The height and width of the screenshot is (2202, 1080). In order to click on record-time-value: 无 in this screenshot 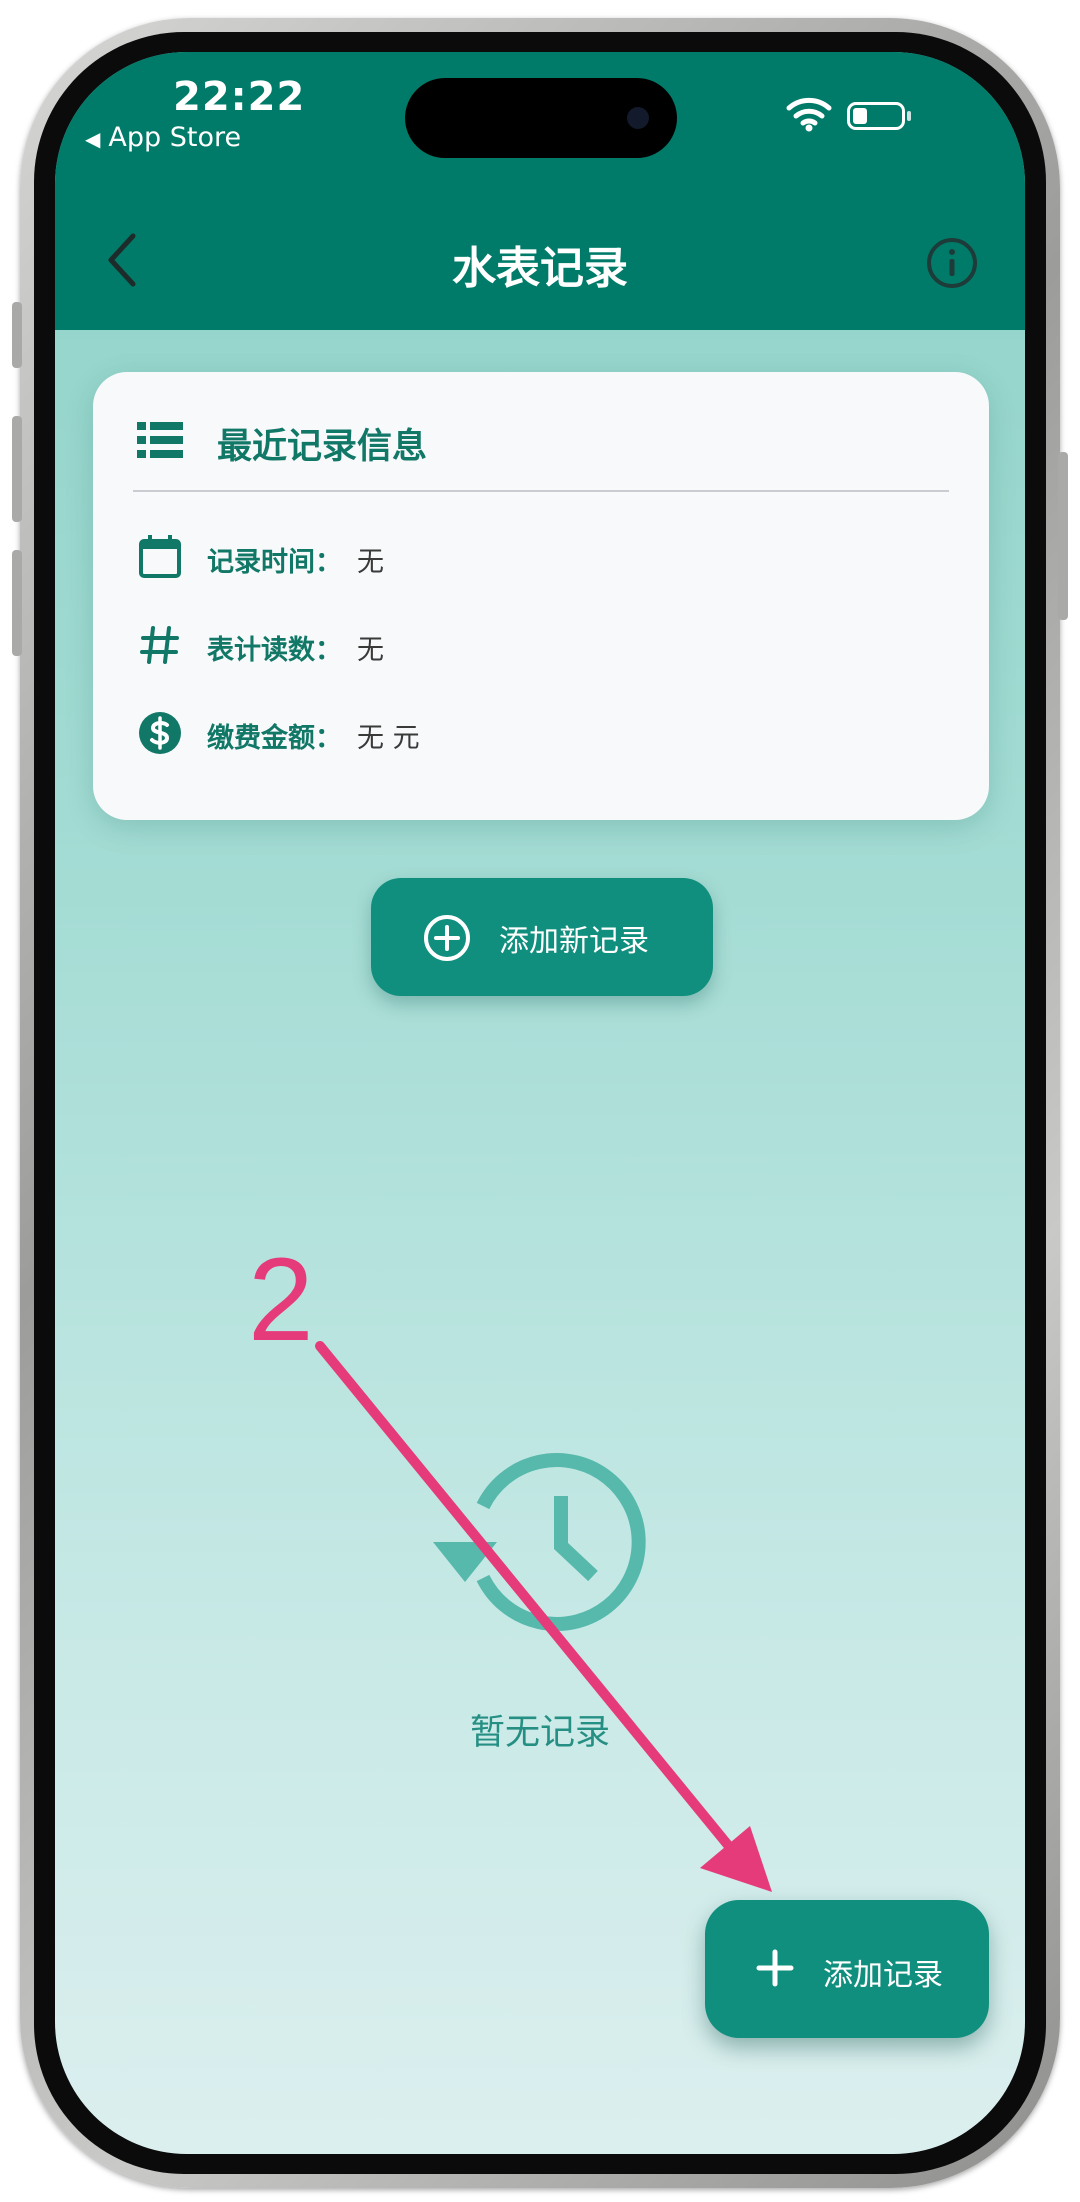, I will do `click(370, 562)`.